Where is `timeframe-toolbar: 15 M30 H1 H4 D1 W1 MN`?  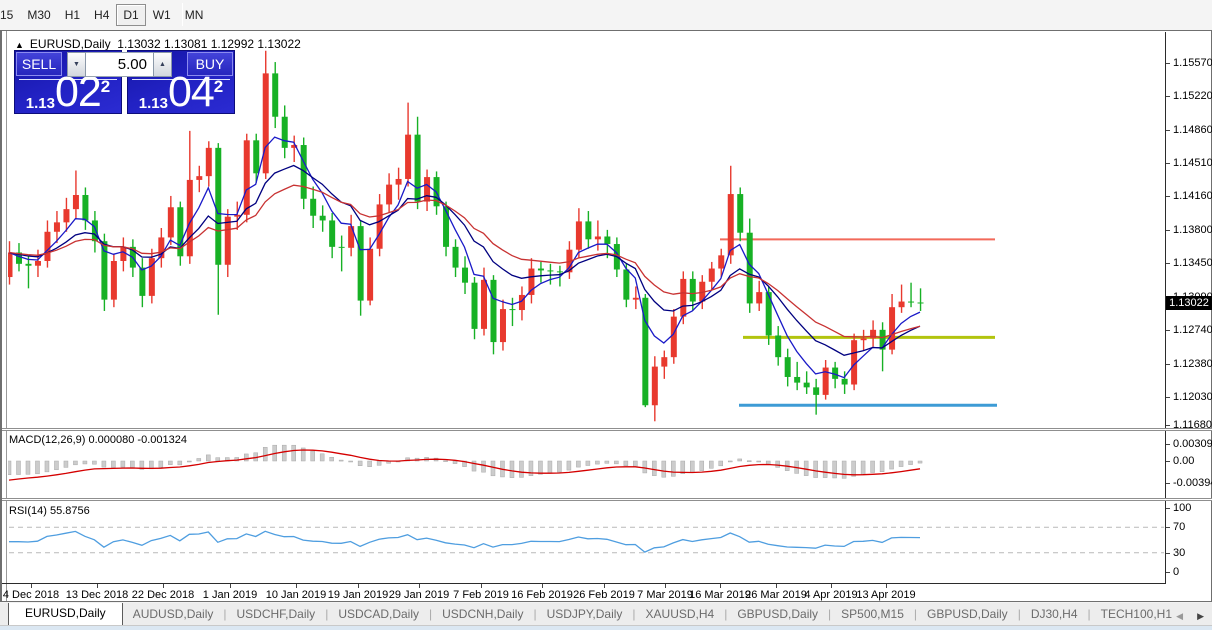
timeframe-toolbar: 15 M30 H1 H4 D1 W1 MN is located at coordinates (606, 15).